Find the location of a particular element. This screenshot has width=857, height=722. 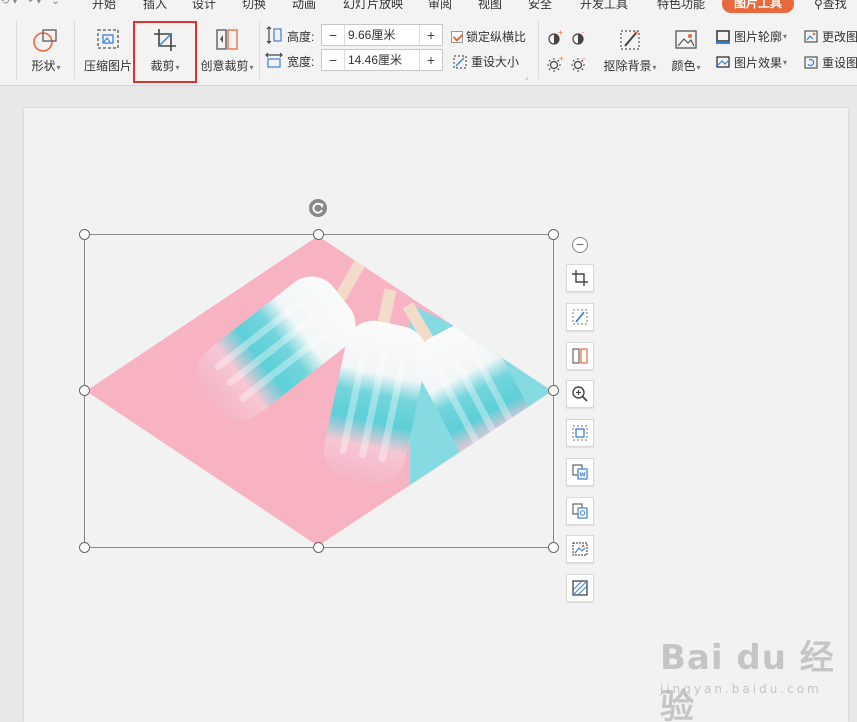

change-image-label: 更改图 is located at coordinates (839, 37).